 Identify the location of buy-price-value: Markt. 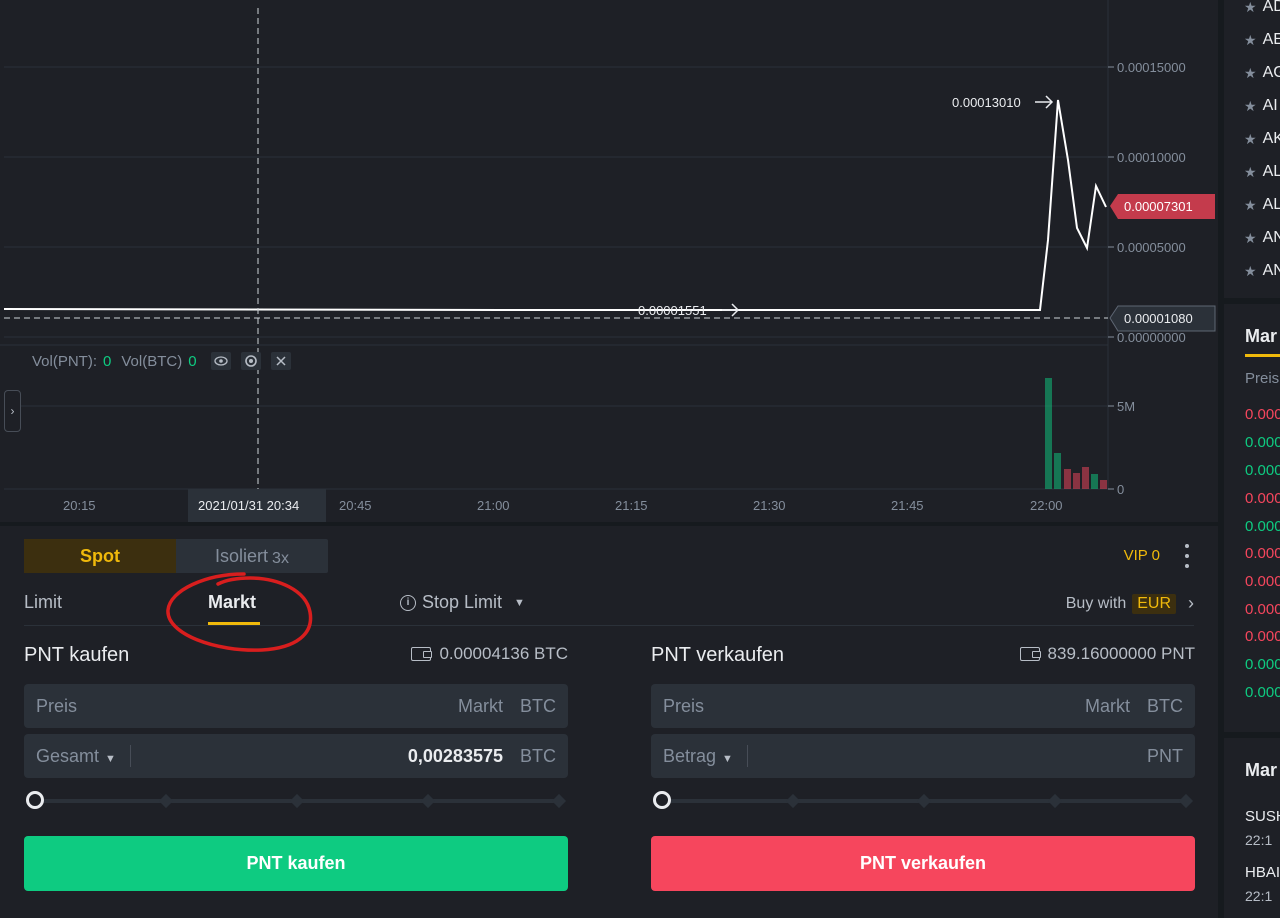
(480, 705).